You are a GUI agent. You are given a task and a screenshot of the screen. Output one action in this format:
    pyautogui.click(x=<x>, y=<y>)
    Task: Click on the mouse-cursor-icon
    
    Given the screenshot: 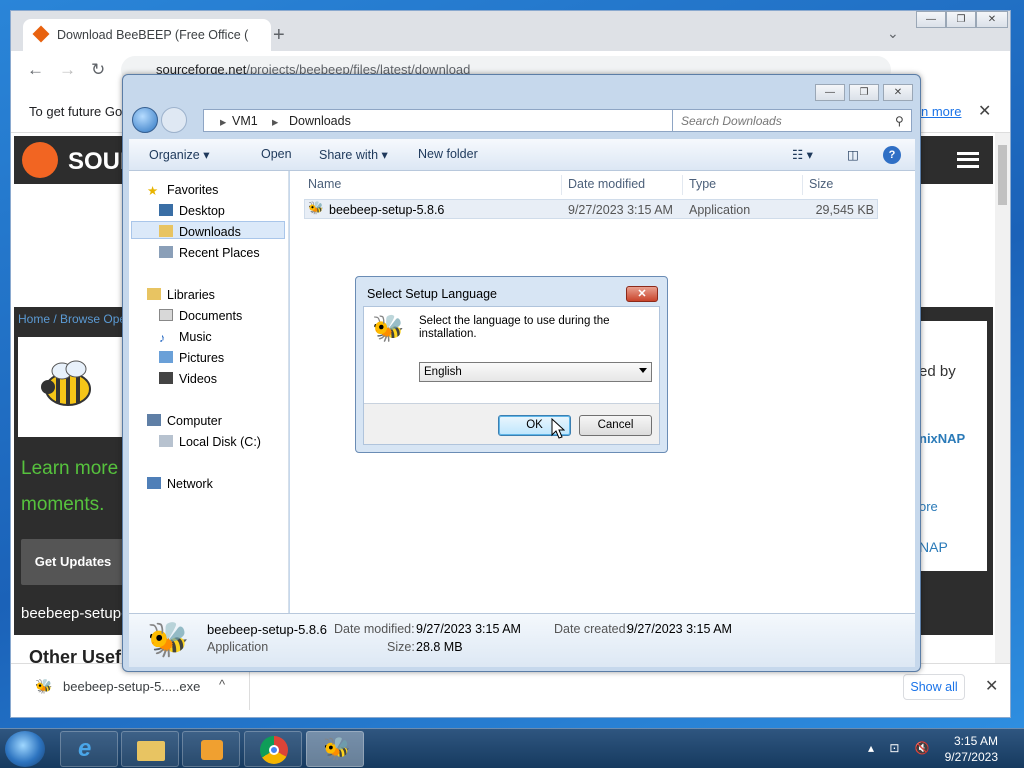 What is the action you would take?
    pyautogui.click(x=558, y=428)
    